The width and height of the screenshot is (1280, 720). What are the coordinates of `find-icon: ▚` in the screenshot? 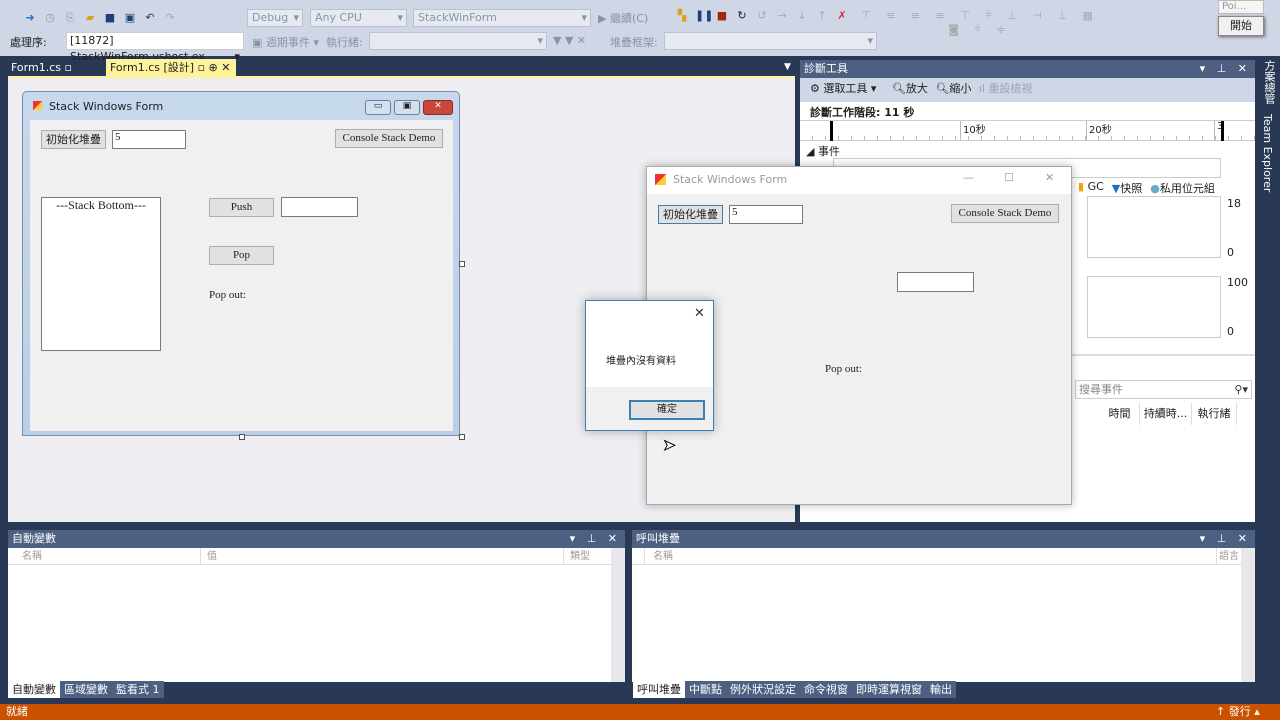 It's located at (682, 16).